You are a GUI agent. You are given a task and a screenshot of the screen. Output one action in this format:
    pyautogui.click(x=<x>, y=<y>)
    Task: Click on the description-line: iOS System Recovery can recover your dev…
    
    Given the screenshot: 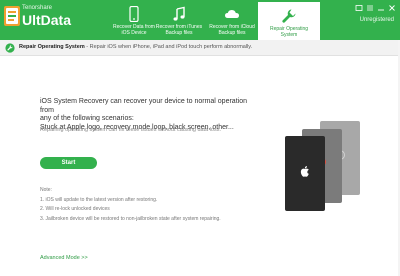 What is the action you would take?
    pyautogui.click(x=143, y=106)
    